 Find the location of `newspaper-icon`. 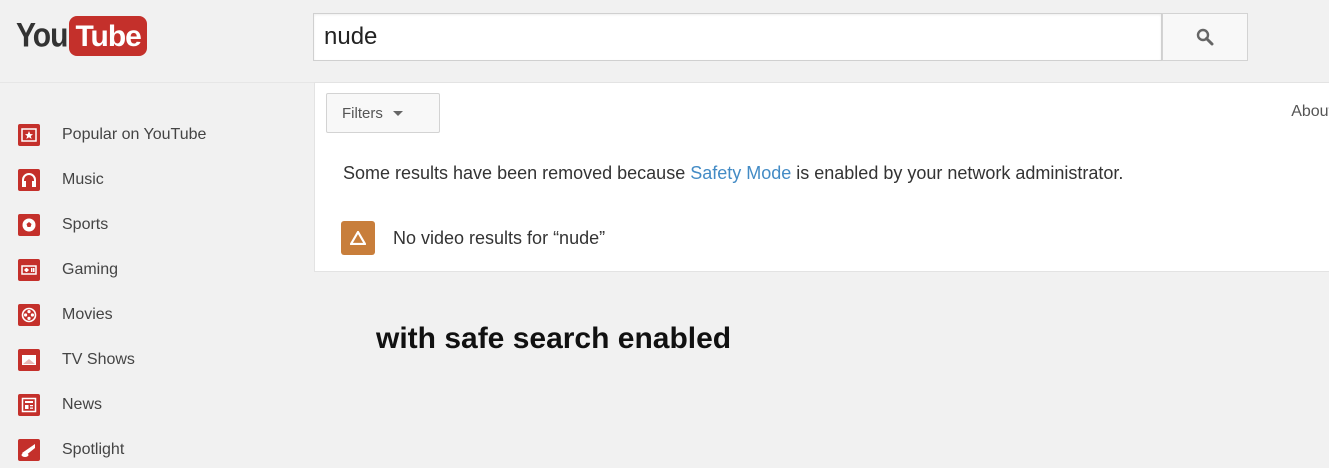

newspaper-icon is located at coordinates (29, 405).